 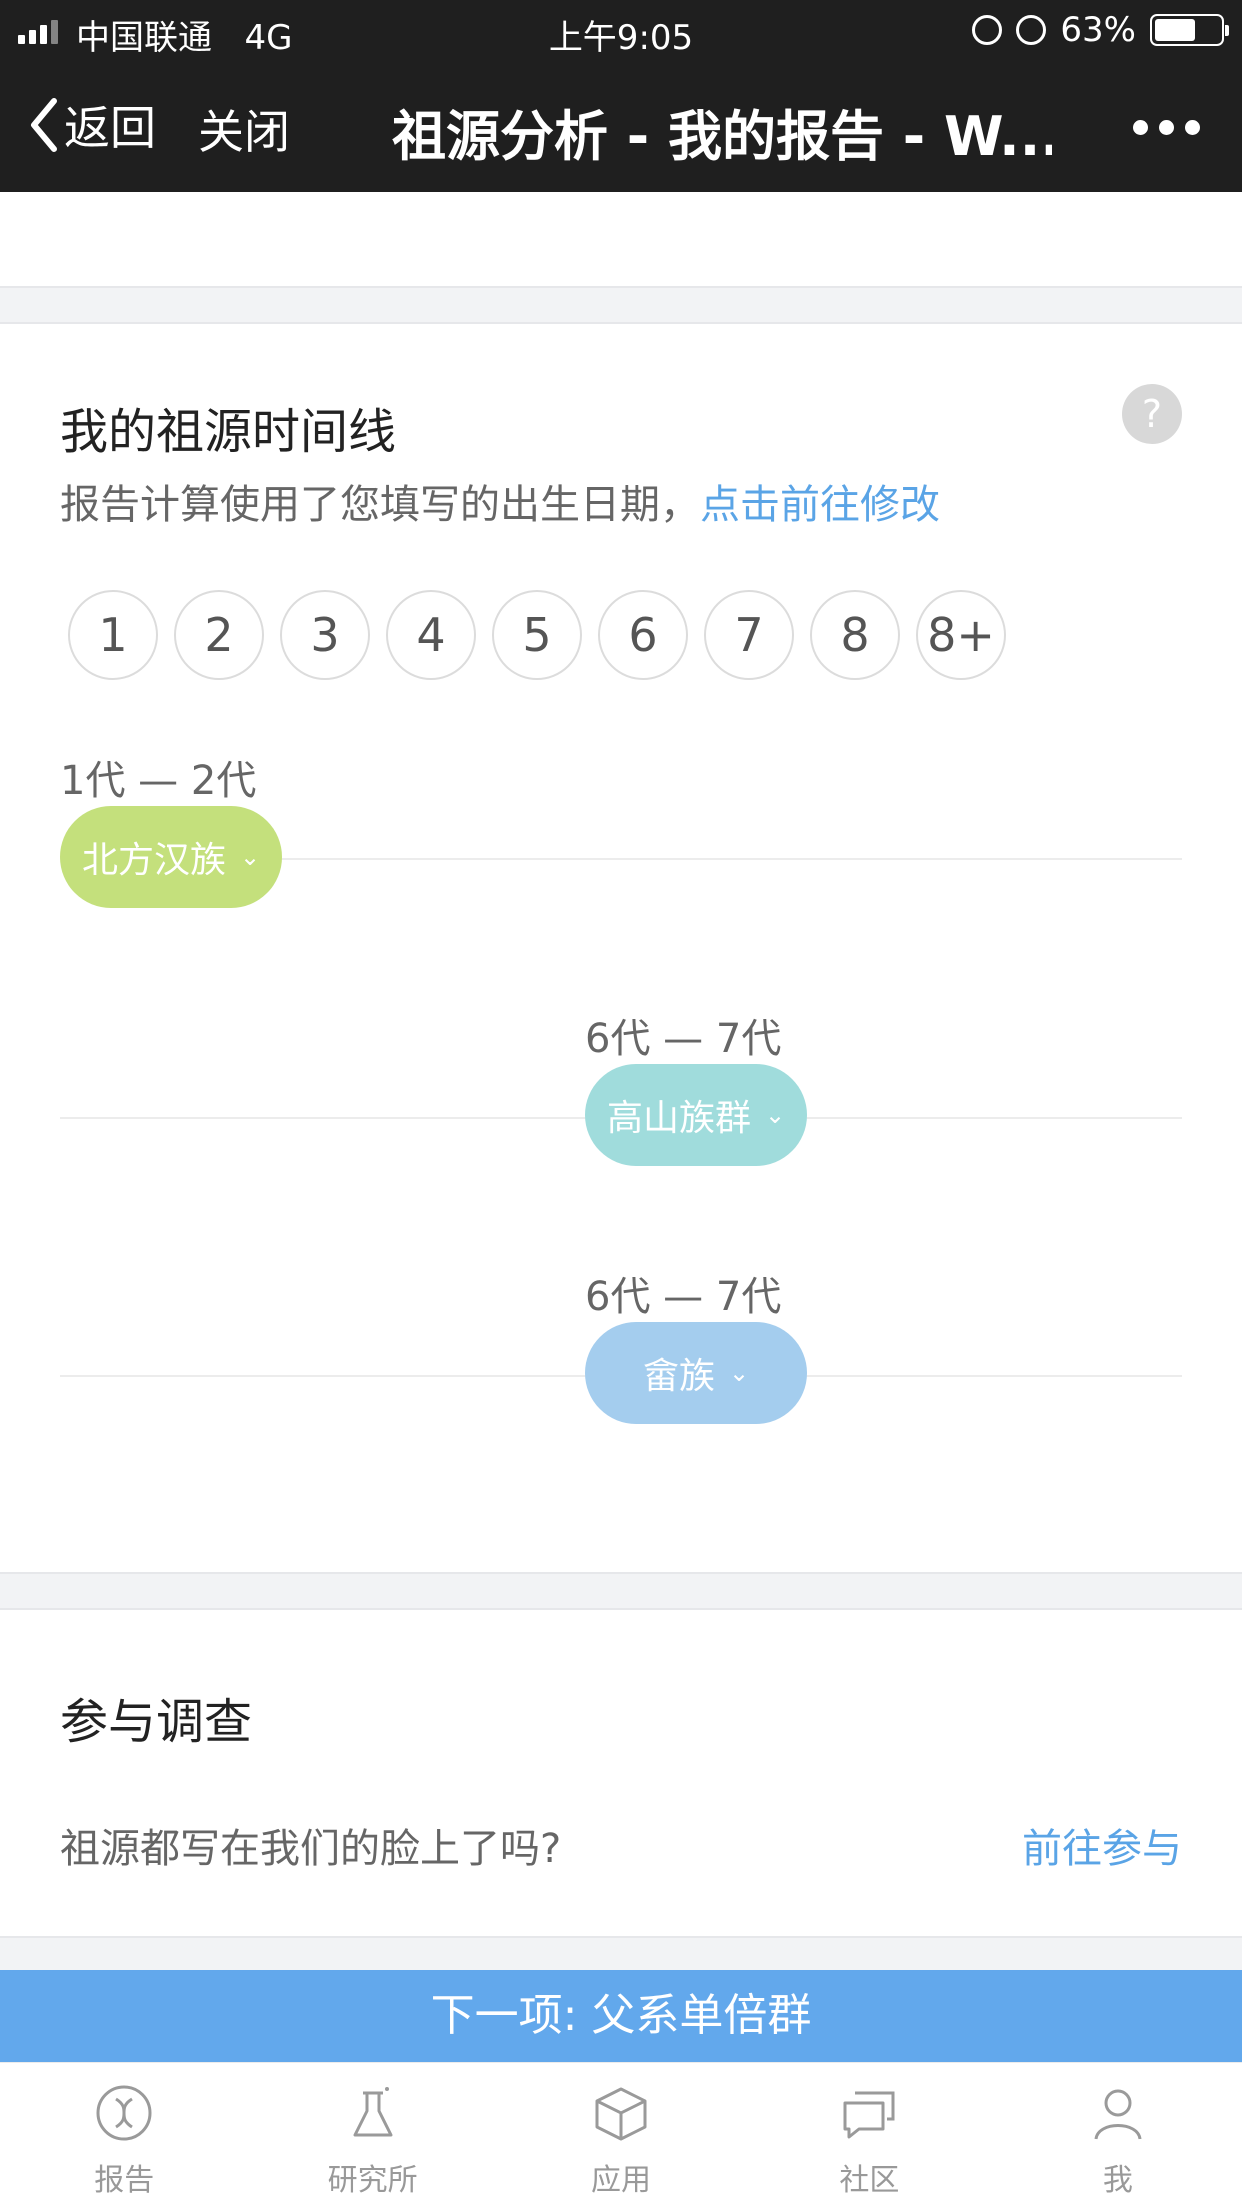 I want to click on status-bar: 中国联通 4G 上午9:05 63%, so click(x=621, y=31).